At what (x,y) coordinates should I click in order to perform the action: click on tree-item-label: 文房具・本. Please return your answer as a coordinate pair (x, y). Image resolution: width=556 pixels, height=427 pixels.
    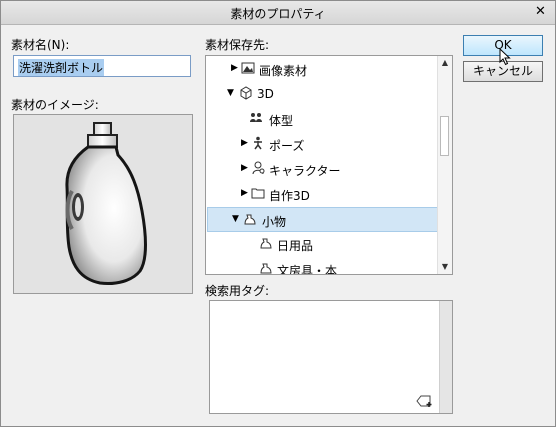
    Looking at the image, I should click on (307, 269).